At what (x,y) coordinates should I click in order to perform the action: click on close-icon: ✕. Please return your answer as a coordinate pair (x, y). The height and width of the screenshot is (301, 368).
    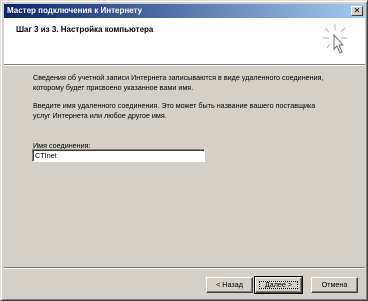
    Looking at the image, I should click on (357, 10).